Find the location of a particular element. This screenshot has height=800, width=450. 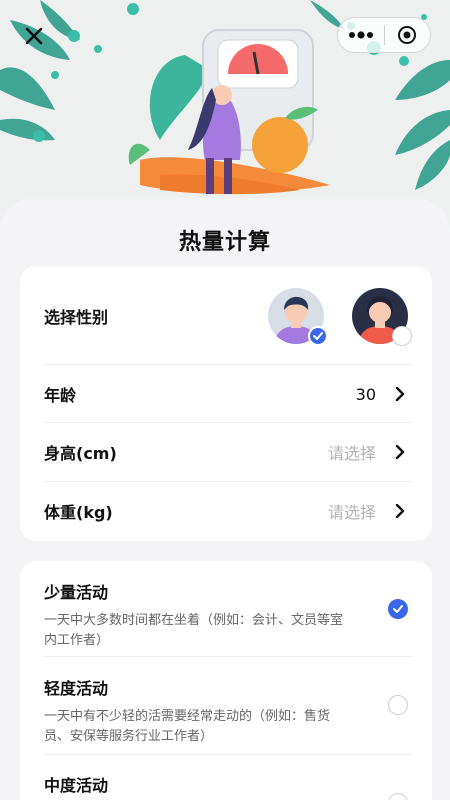

height-placeholder: 请选择 is located at coordinates (351, 453).